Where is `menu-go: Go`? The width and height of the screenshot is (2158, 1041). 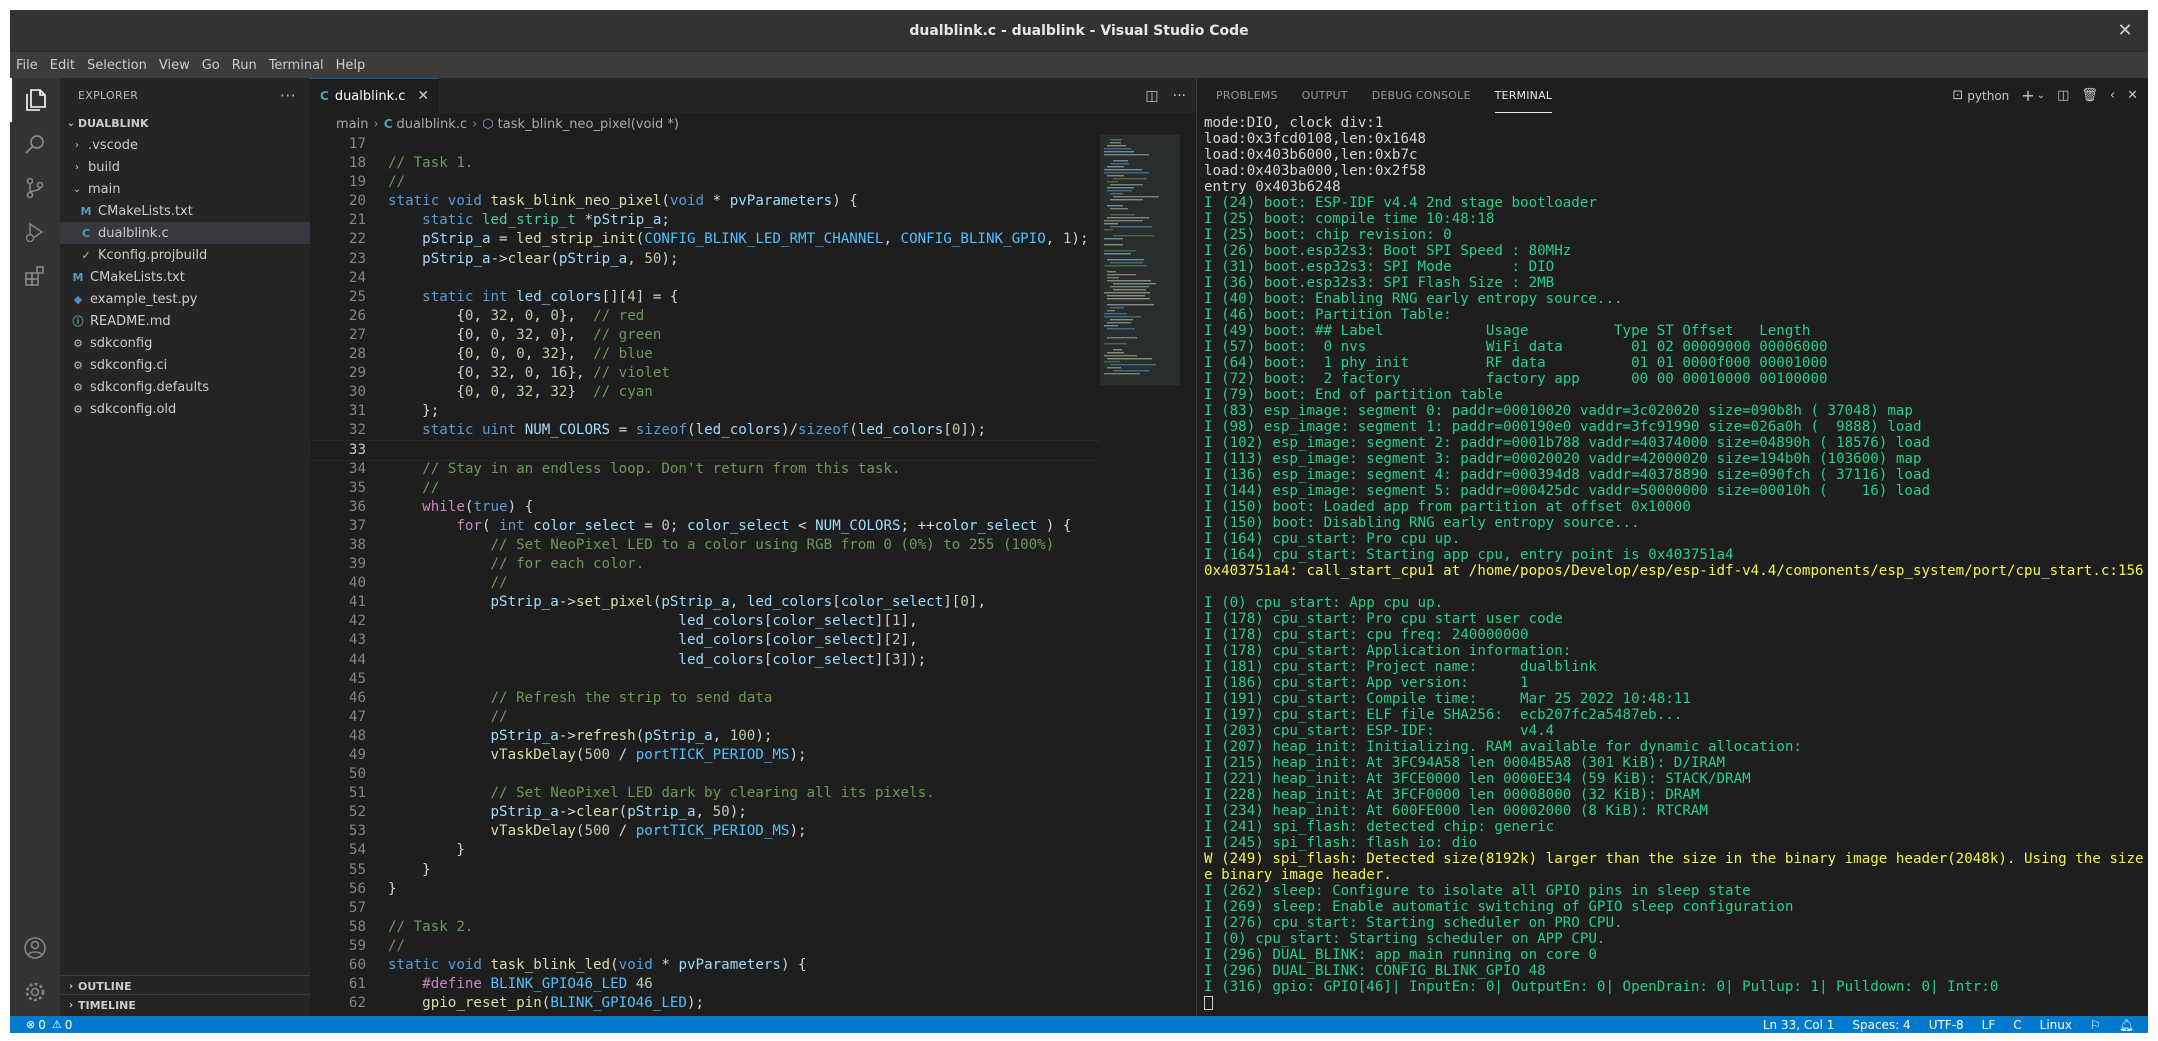
menu-go: Go is located at coordinates (211, 65).